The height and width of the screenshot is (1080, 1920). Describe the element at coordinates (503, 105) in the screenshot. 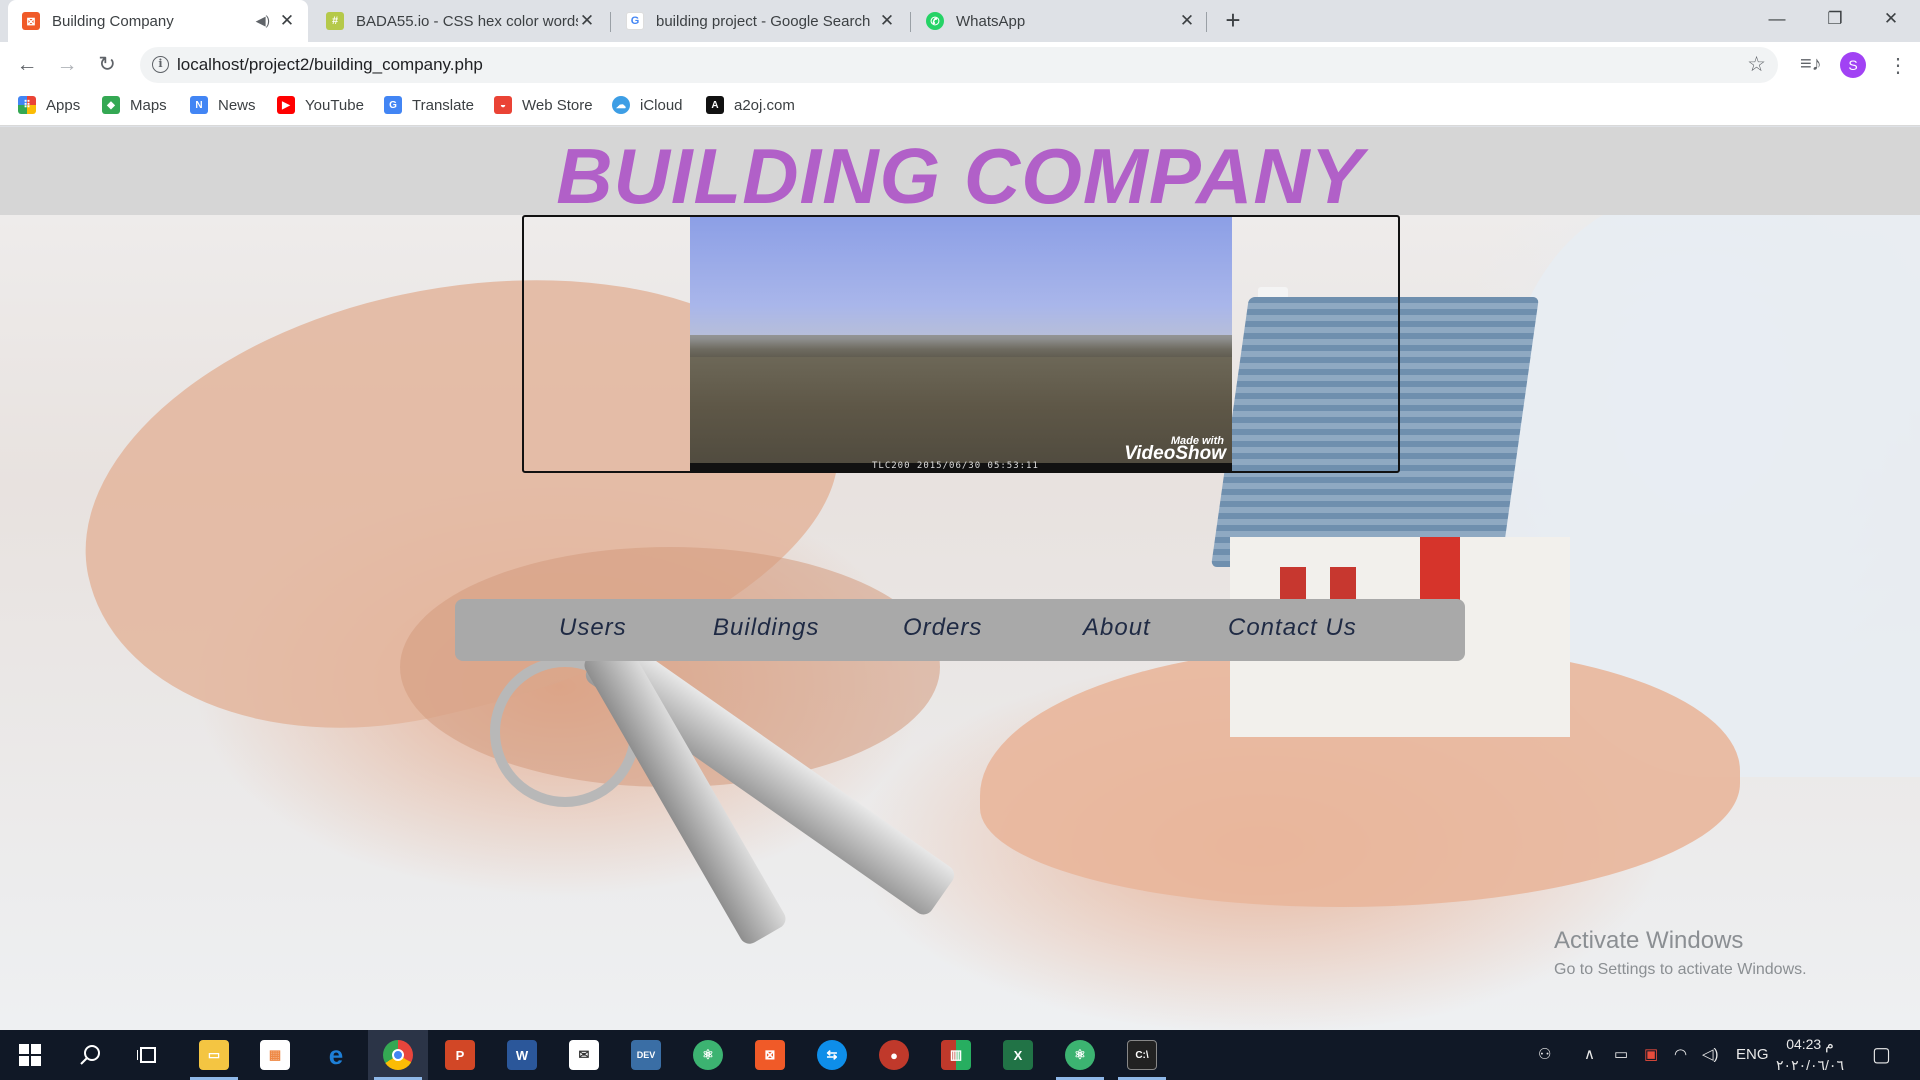

I see `webstore-icon: ◒` at that location.